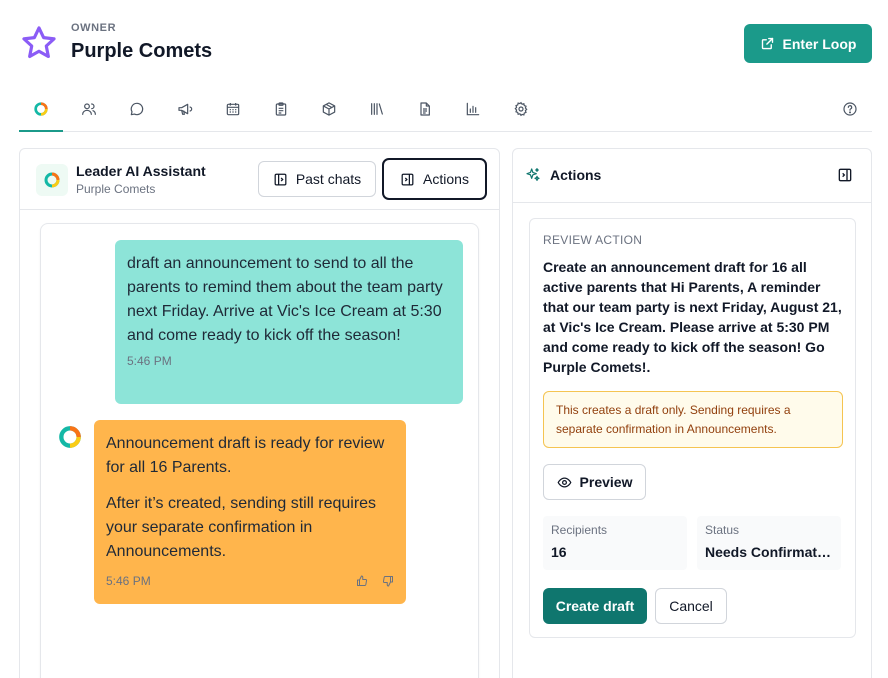 The height and width of the screenshot is (678, 888). I want to click on create-draft-button: Create draft, so click(595, 606).